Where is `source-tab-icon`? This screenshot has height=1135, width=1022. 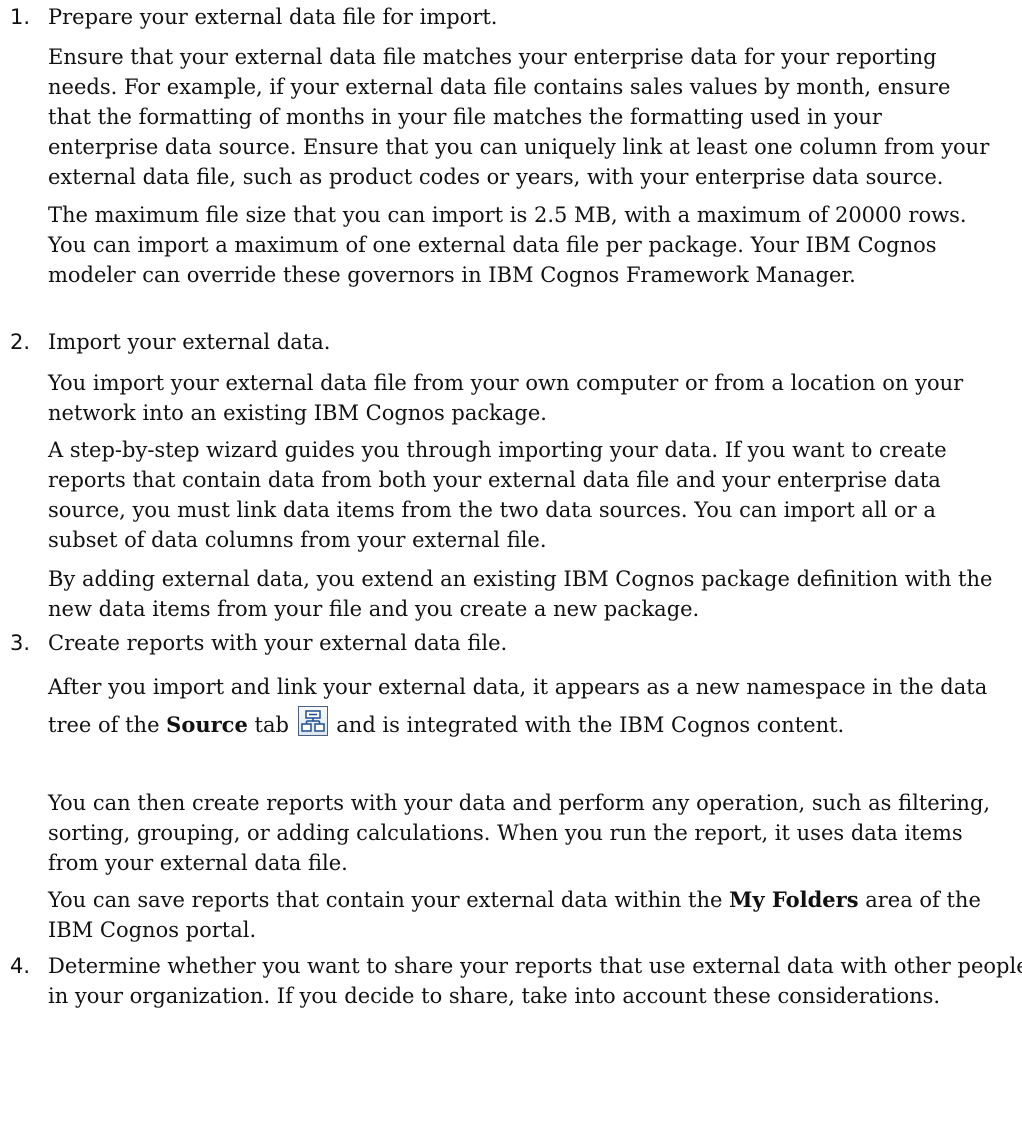 source-tab-icon is located at coordinates (312, 721).